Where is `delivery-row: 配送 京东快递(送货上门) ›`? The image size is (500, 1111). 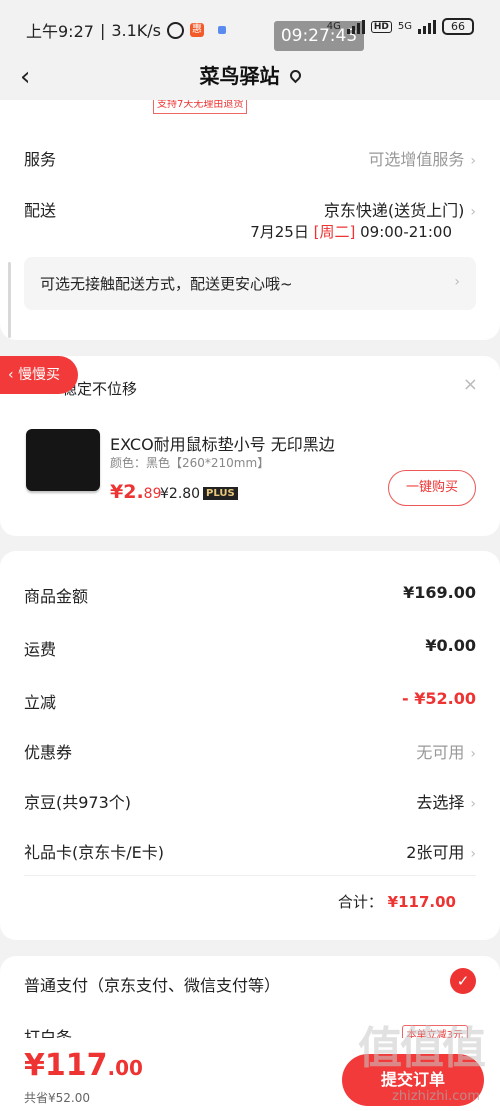 delivery-row: 配送 京东快递(送货上门) › is located at coordinates (250, 208).